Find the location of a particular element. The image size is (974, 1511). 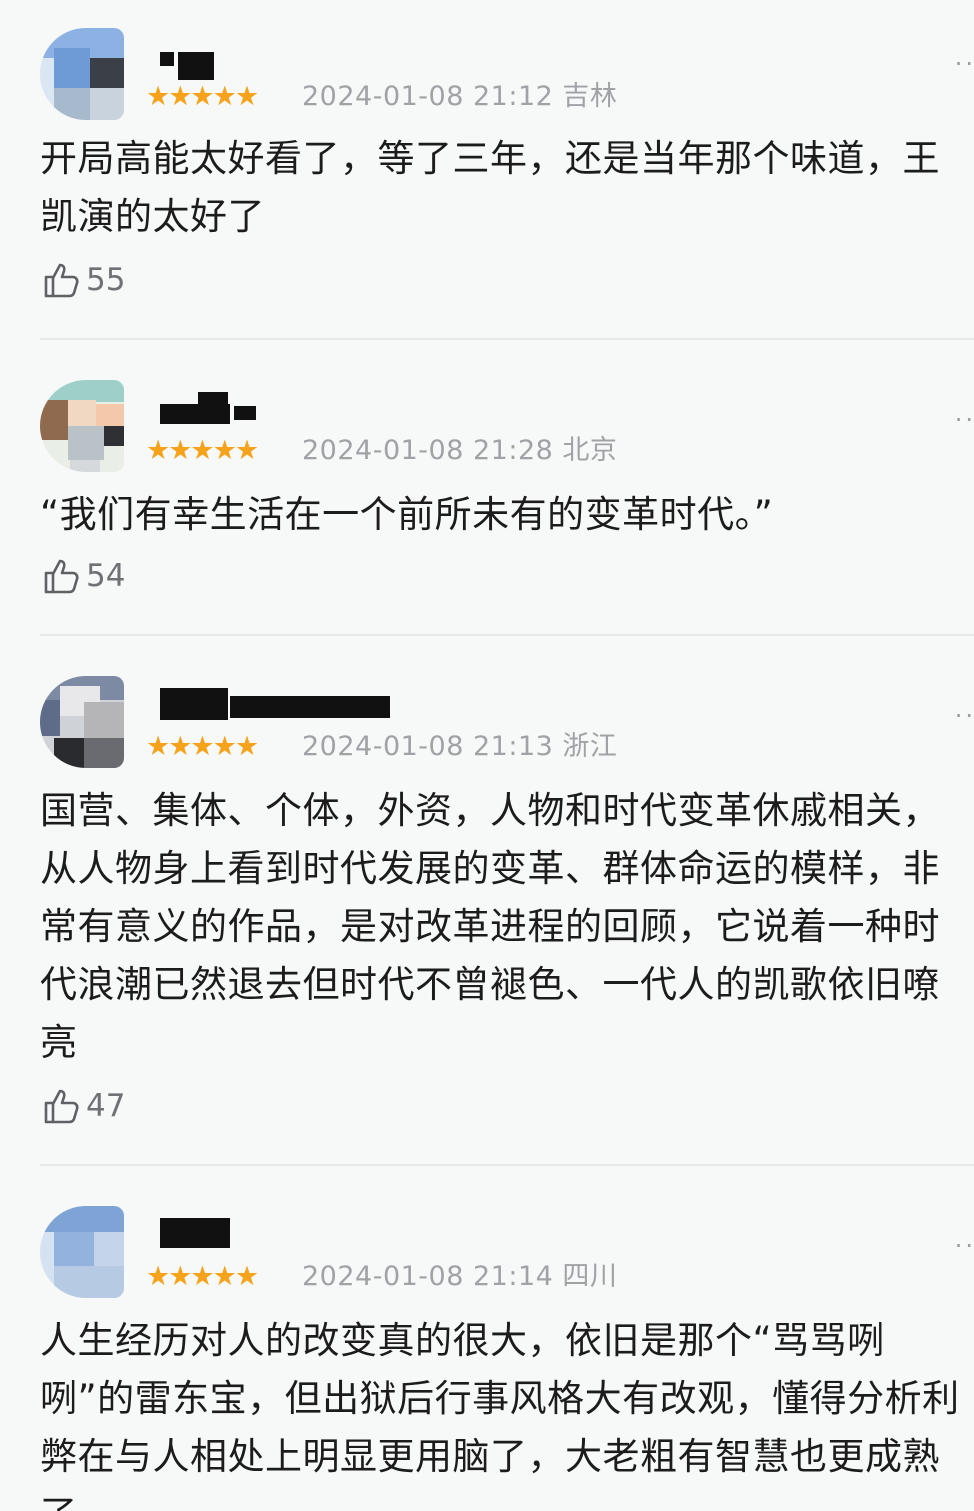

comment-meta: 2024-01-08 21:12 吉林 is located at coordinates (460, 96).